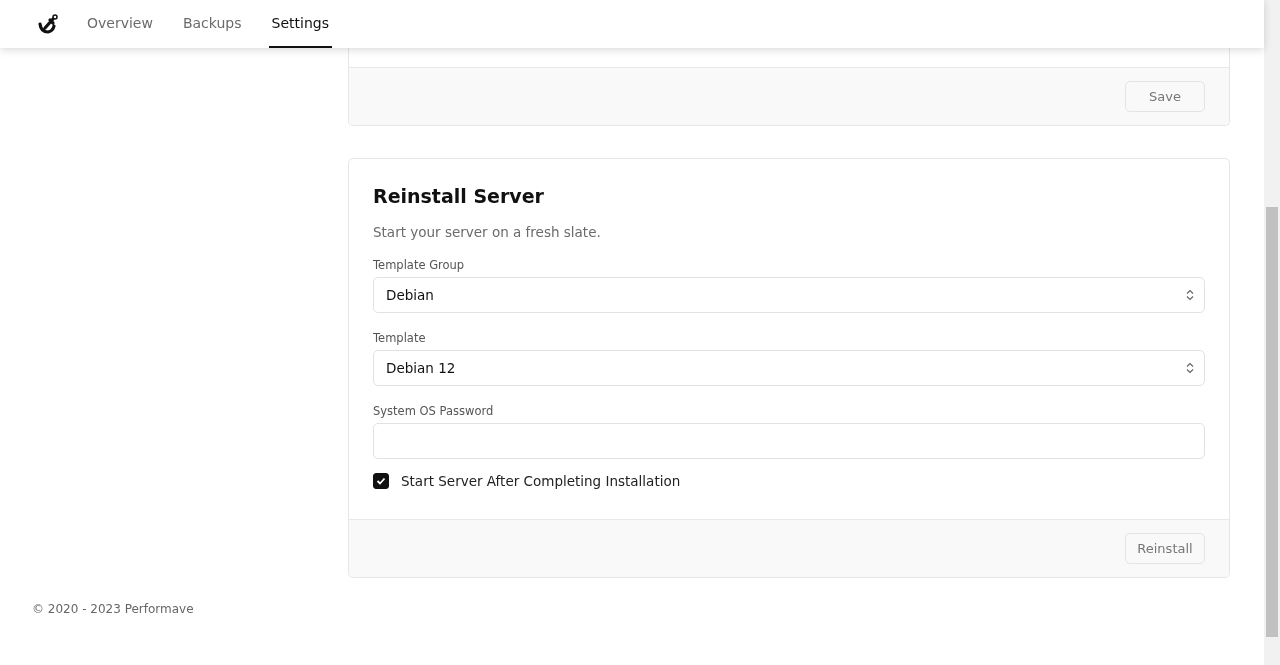 The height and width of the screenshot is (665, 1280). Describe the element at coordinates (459, 196) in the screenshot. I see `card-title: Reinstall Server` at that location.